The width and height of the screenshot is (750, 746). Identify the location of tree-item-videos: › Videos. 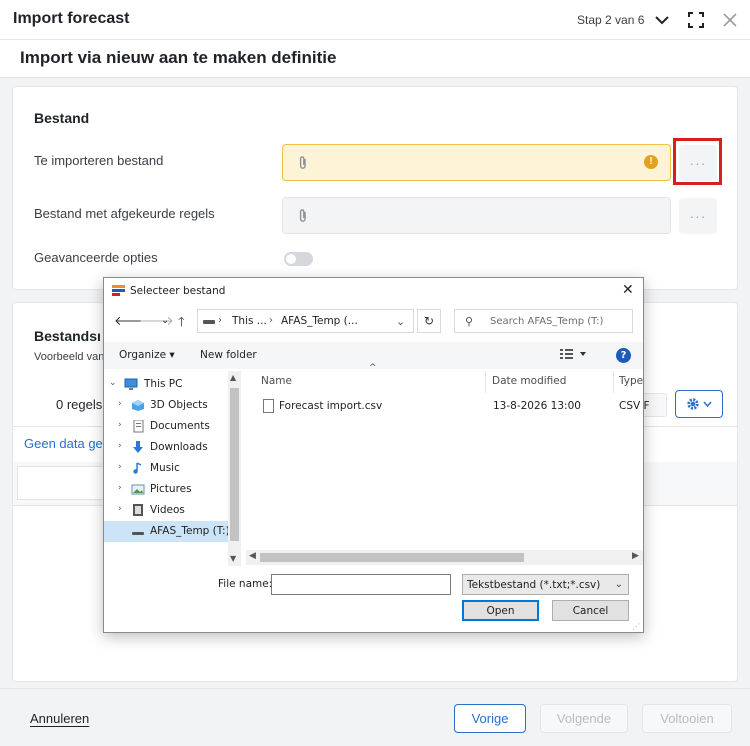
(166, 510).